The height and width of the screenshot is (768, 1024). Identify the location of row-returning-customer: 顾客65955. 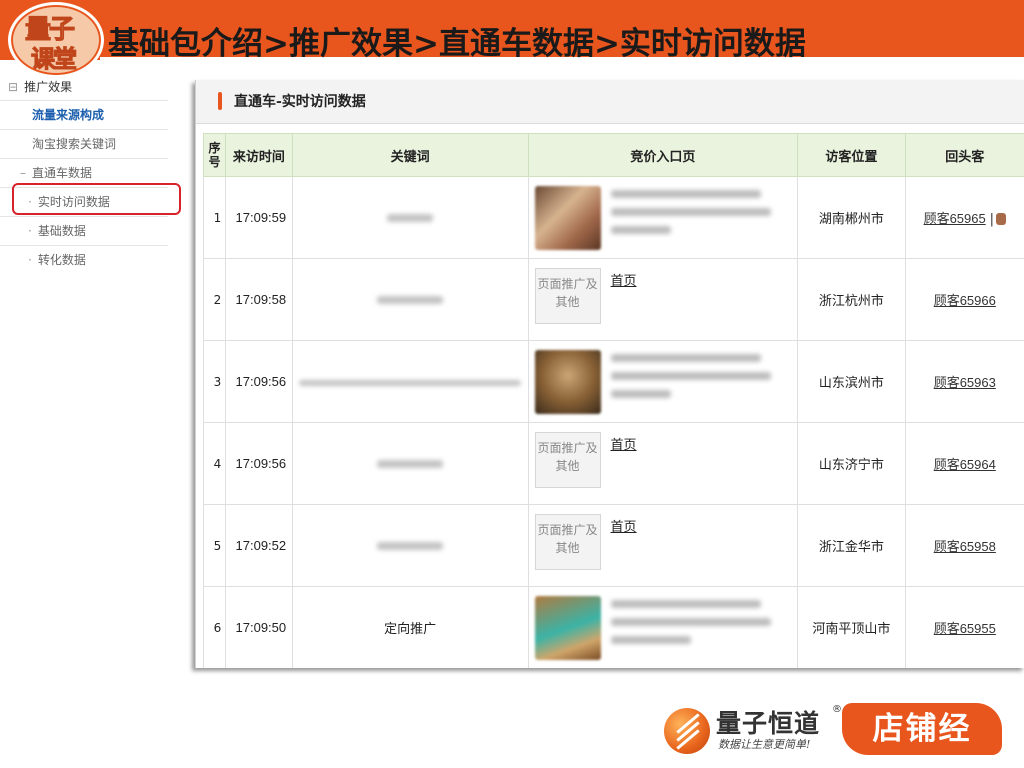
(964, 627).